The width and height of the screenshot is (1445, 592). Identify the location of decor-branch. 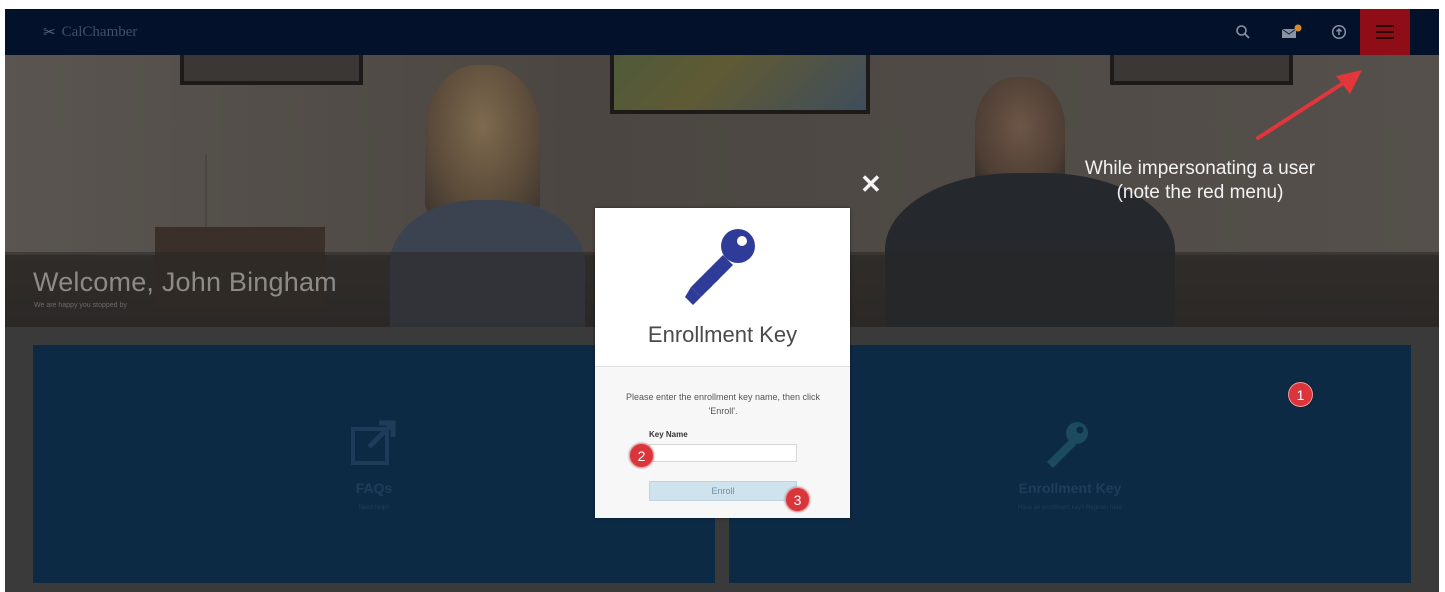
(226, 191).